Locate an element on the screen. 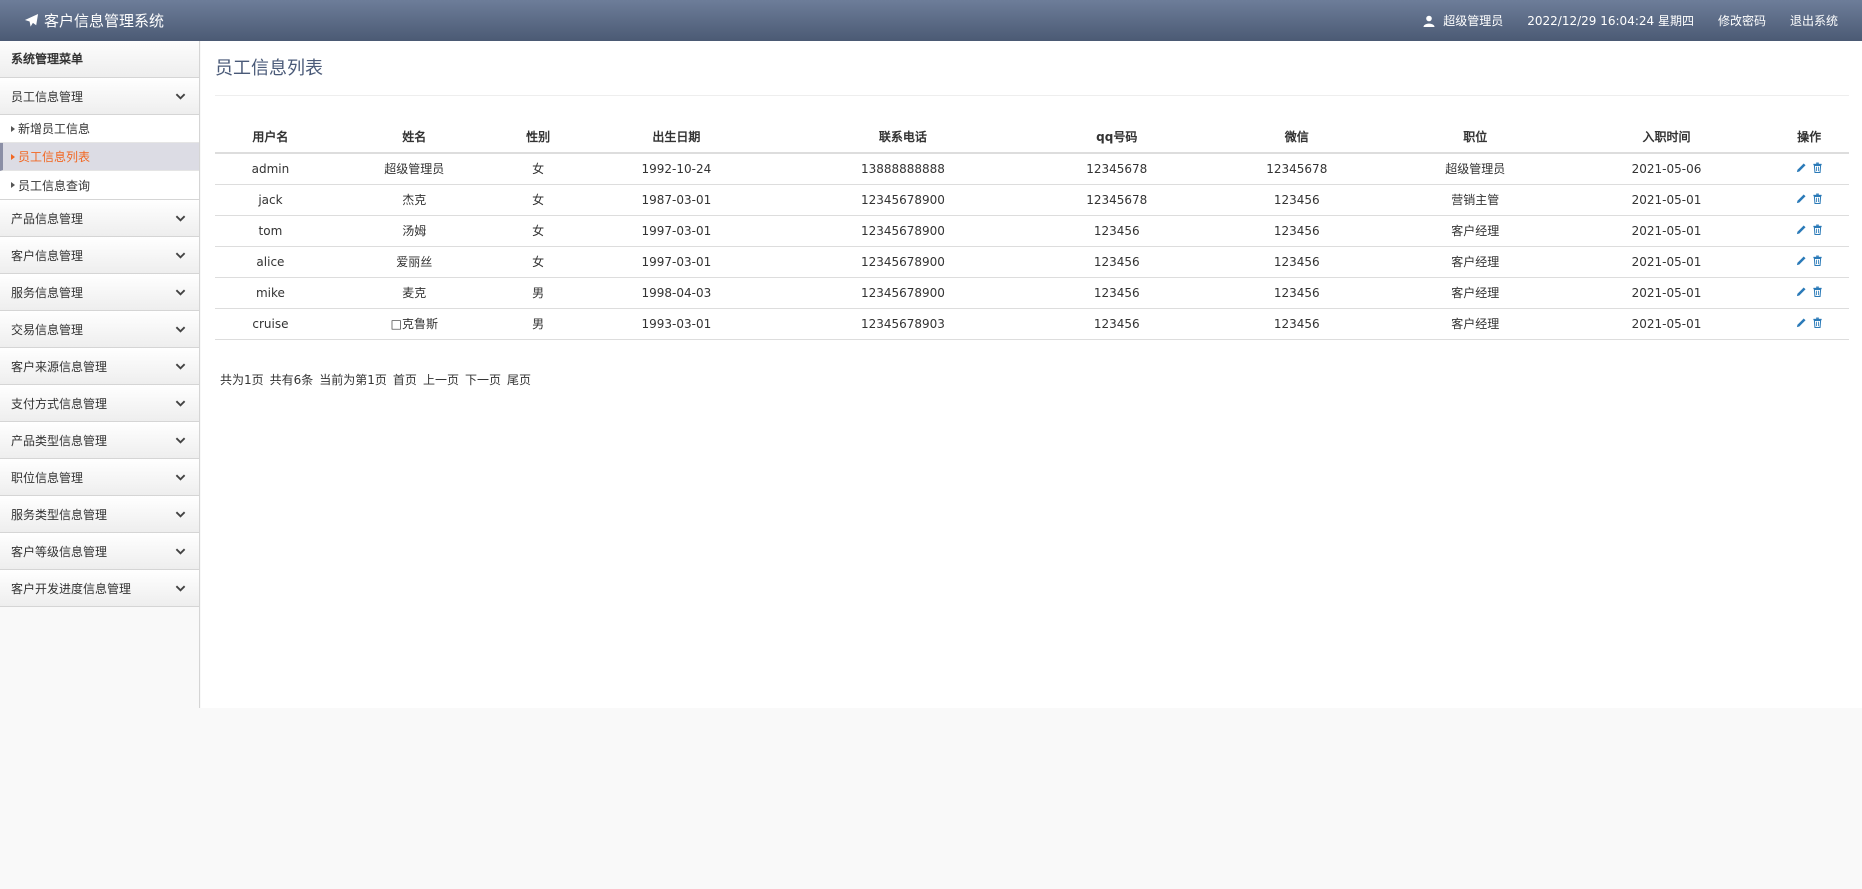  column-header-actions: 操作 is located at coordinates (1809, 137).